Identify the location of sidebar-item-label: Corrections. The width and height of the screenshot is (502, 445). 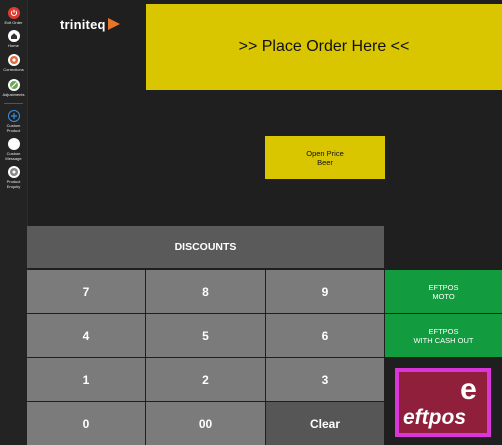
(13, 69).